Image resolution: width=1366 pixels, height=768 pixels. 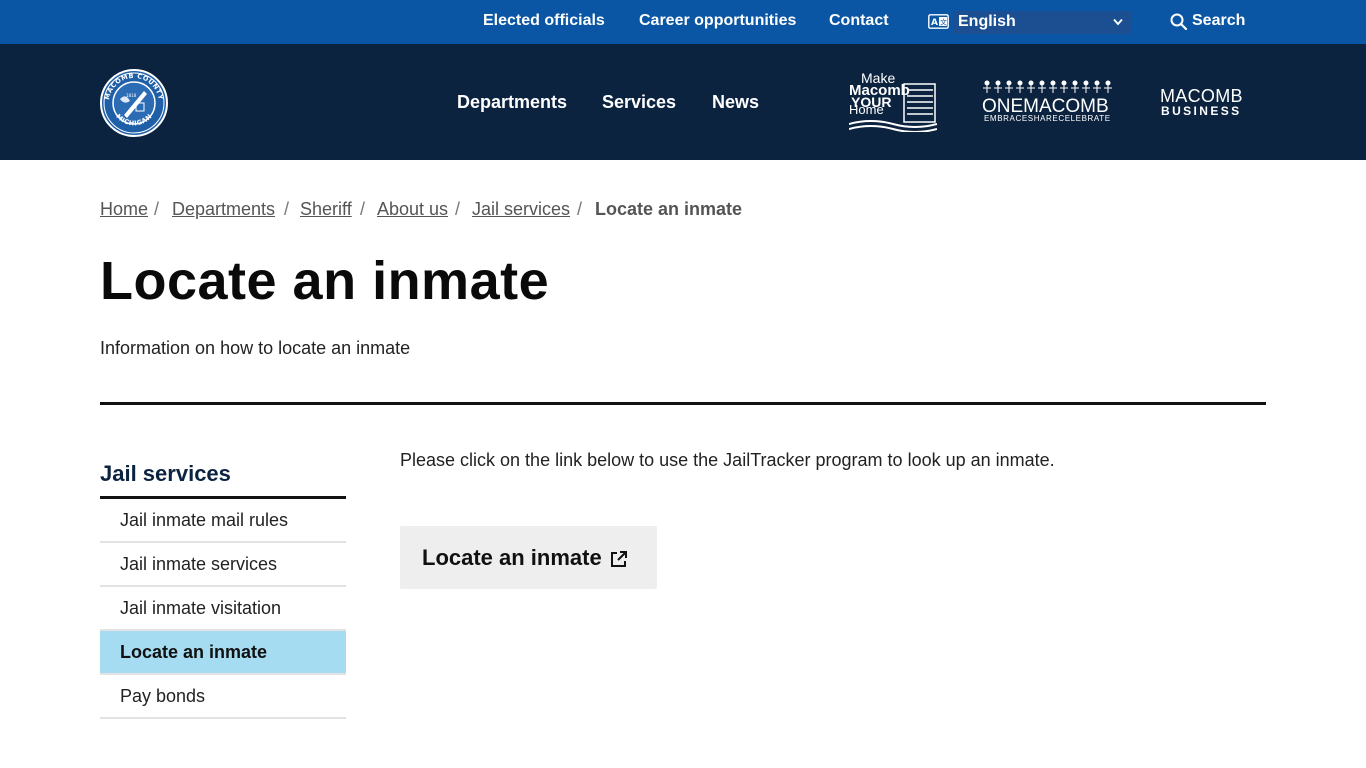 What do you see at coordinates (859, 21) in the screenshot?
I see `contact-link: Contact` at bounding box center [859, 21].